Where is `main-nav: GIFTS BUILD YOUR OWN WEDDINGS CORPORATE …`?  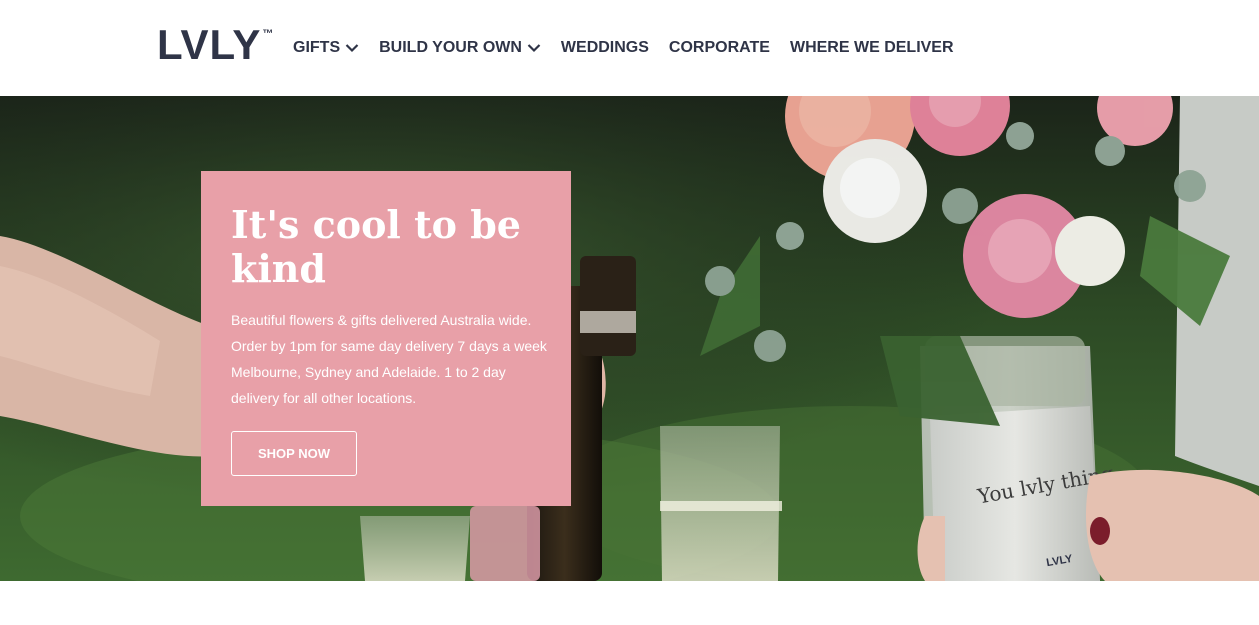 main-nav: GIFTS BUILD YOUR OWN WEDDINGS CORPORATE … is located at coordinates (633, 48).